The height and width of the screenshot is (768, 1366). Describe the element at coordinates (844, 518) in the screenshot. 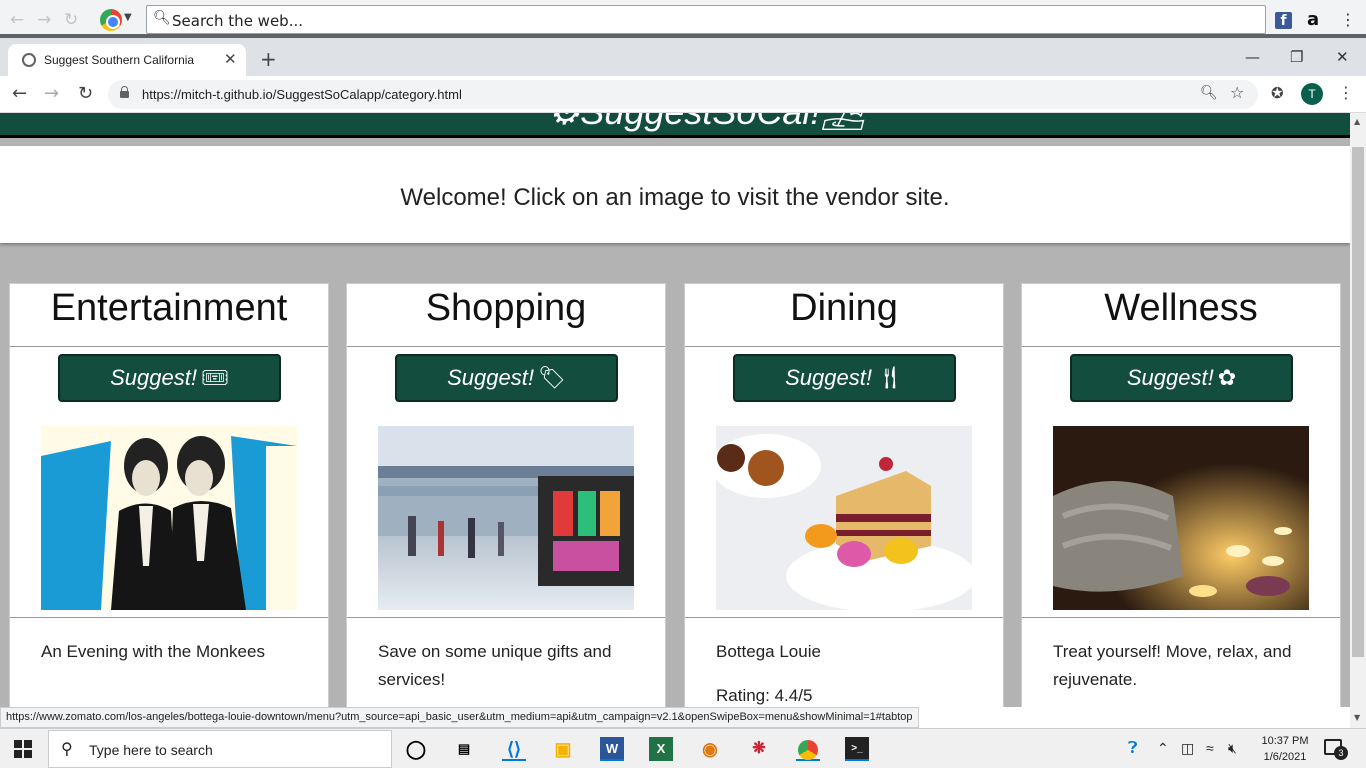

I see `dining-image` at that location.